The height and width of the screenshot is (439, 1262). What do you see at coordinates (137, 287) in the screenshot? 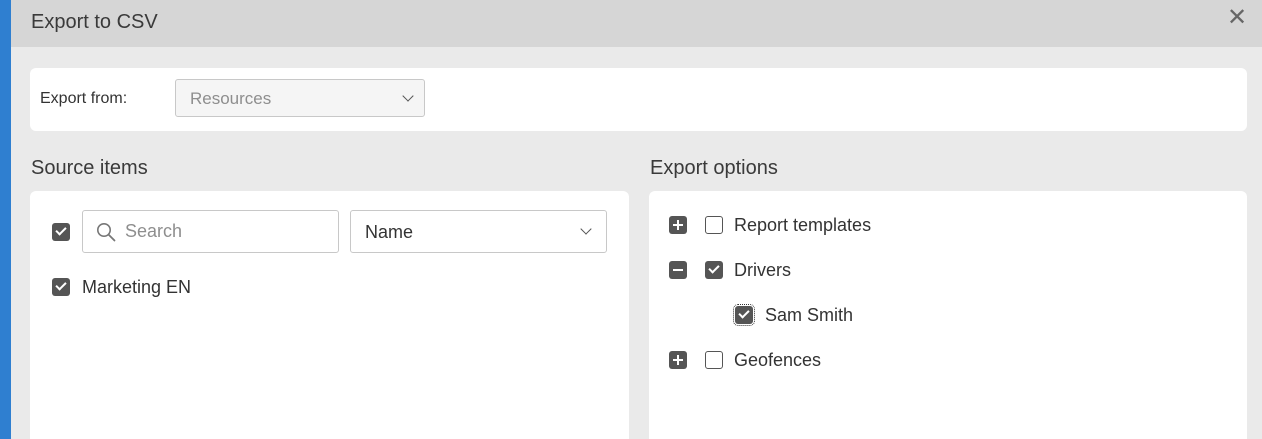
I see `source-item-label: Marketing EN` at bounding box center [137, 287].